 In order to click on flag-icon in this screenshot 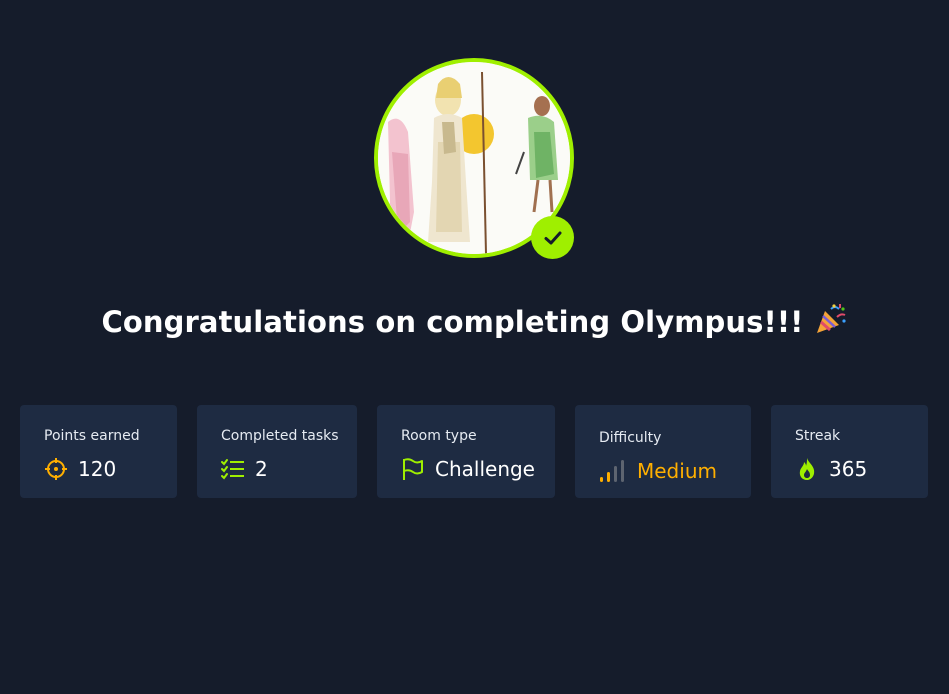, I will do `click(413, 469)`.